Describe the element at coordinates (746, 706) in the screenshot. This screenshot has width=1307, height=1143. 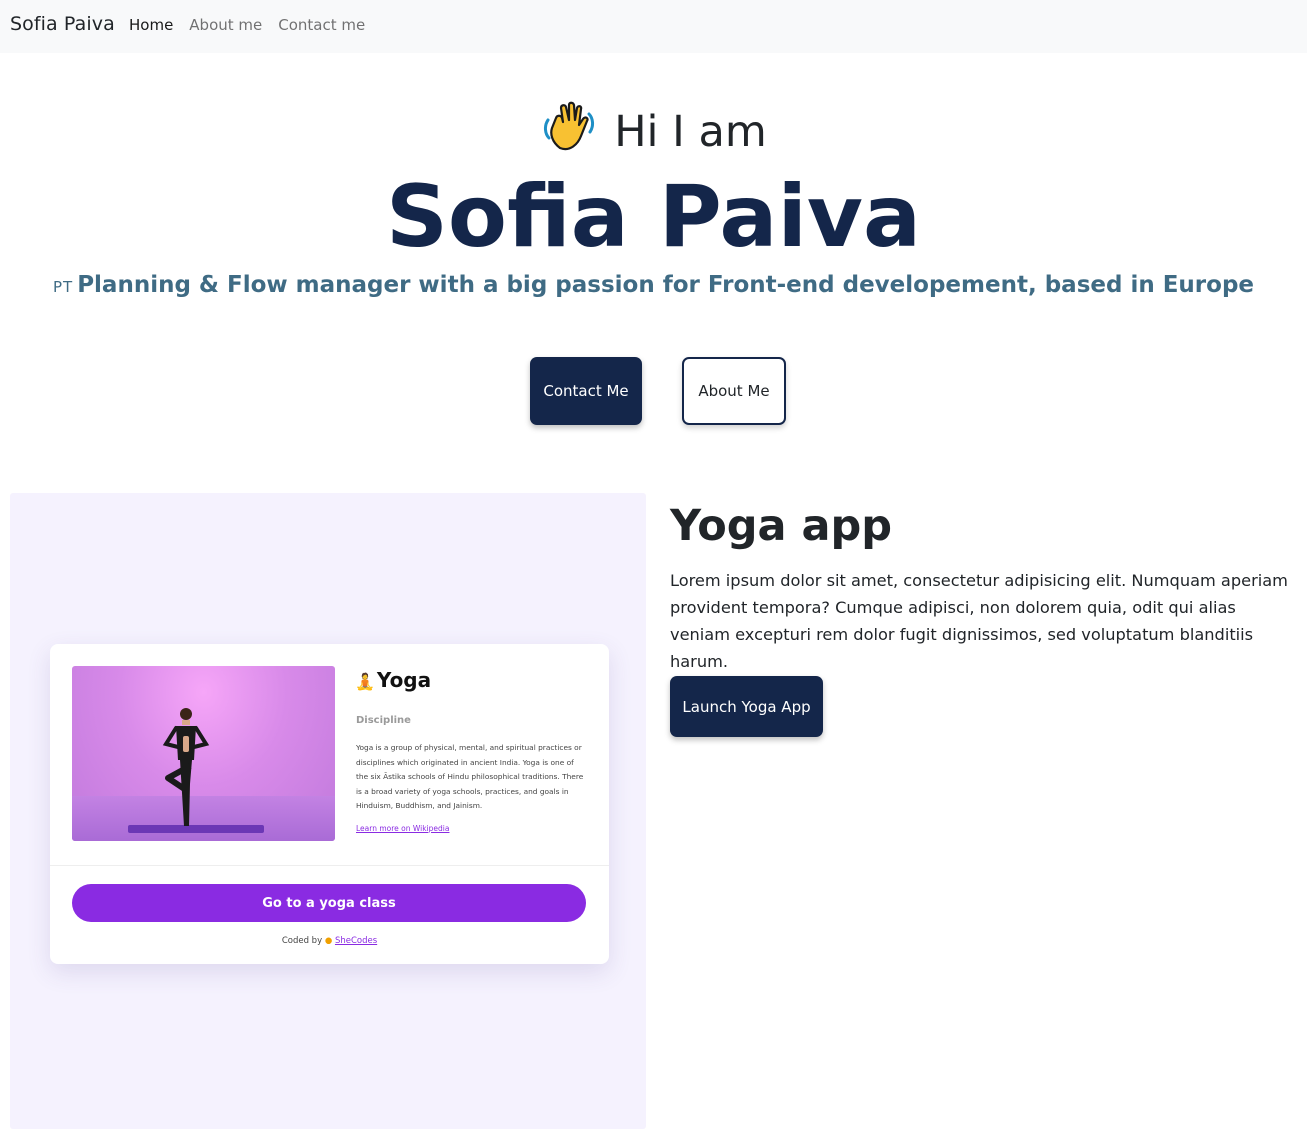
I see `launch-yoga-app-button: Launch Yoga App` at that location.